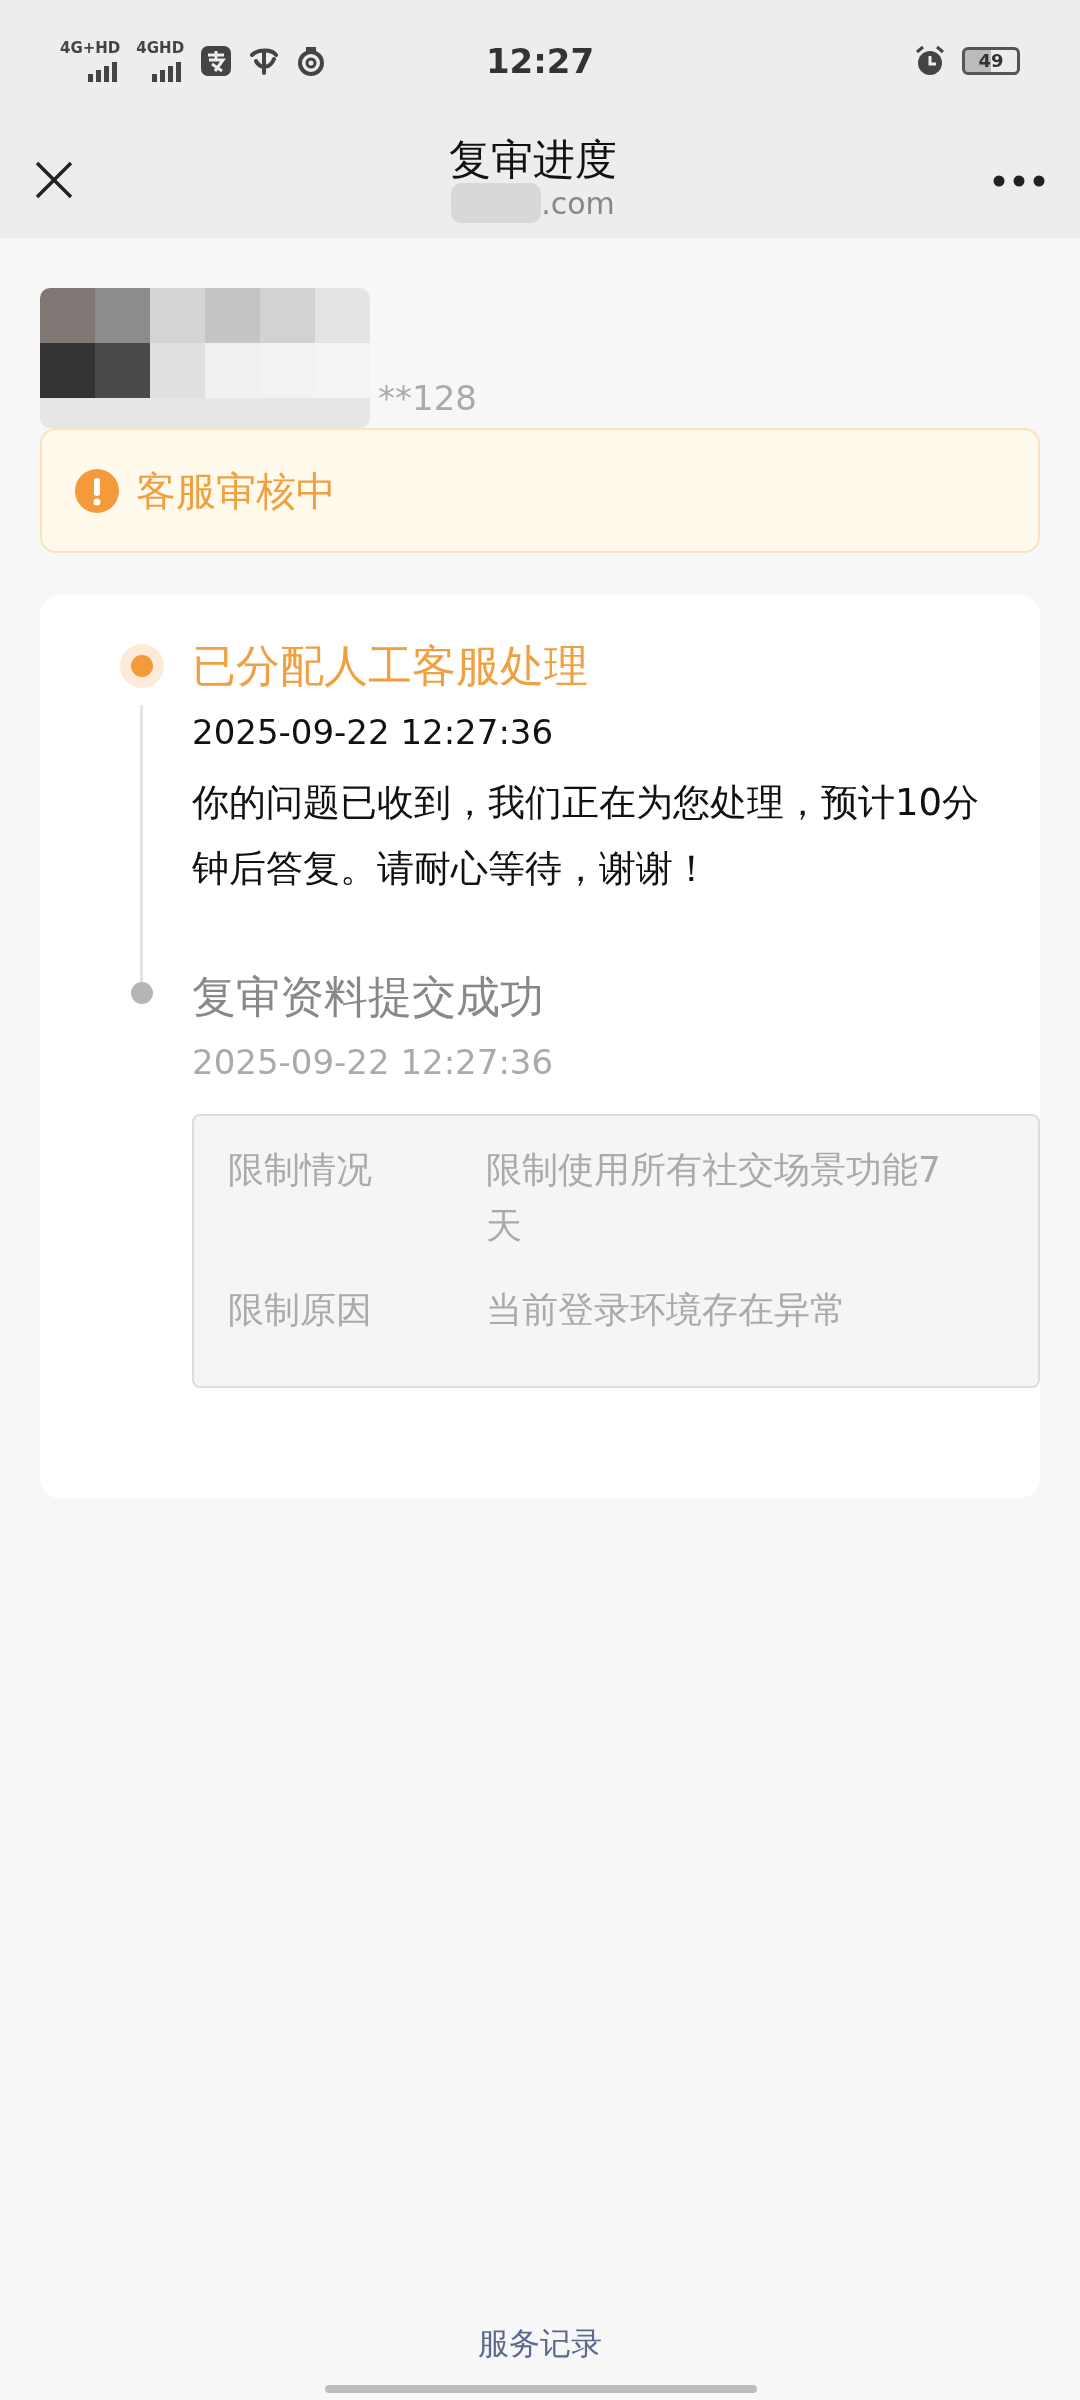 The image size is (1080, 2400). Describe the element at coordinates (666, 1310) in the screenshot. I see `detail-value: 当前登录环境存在异常` at that location.